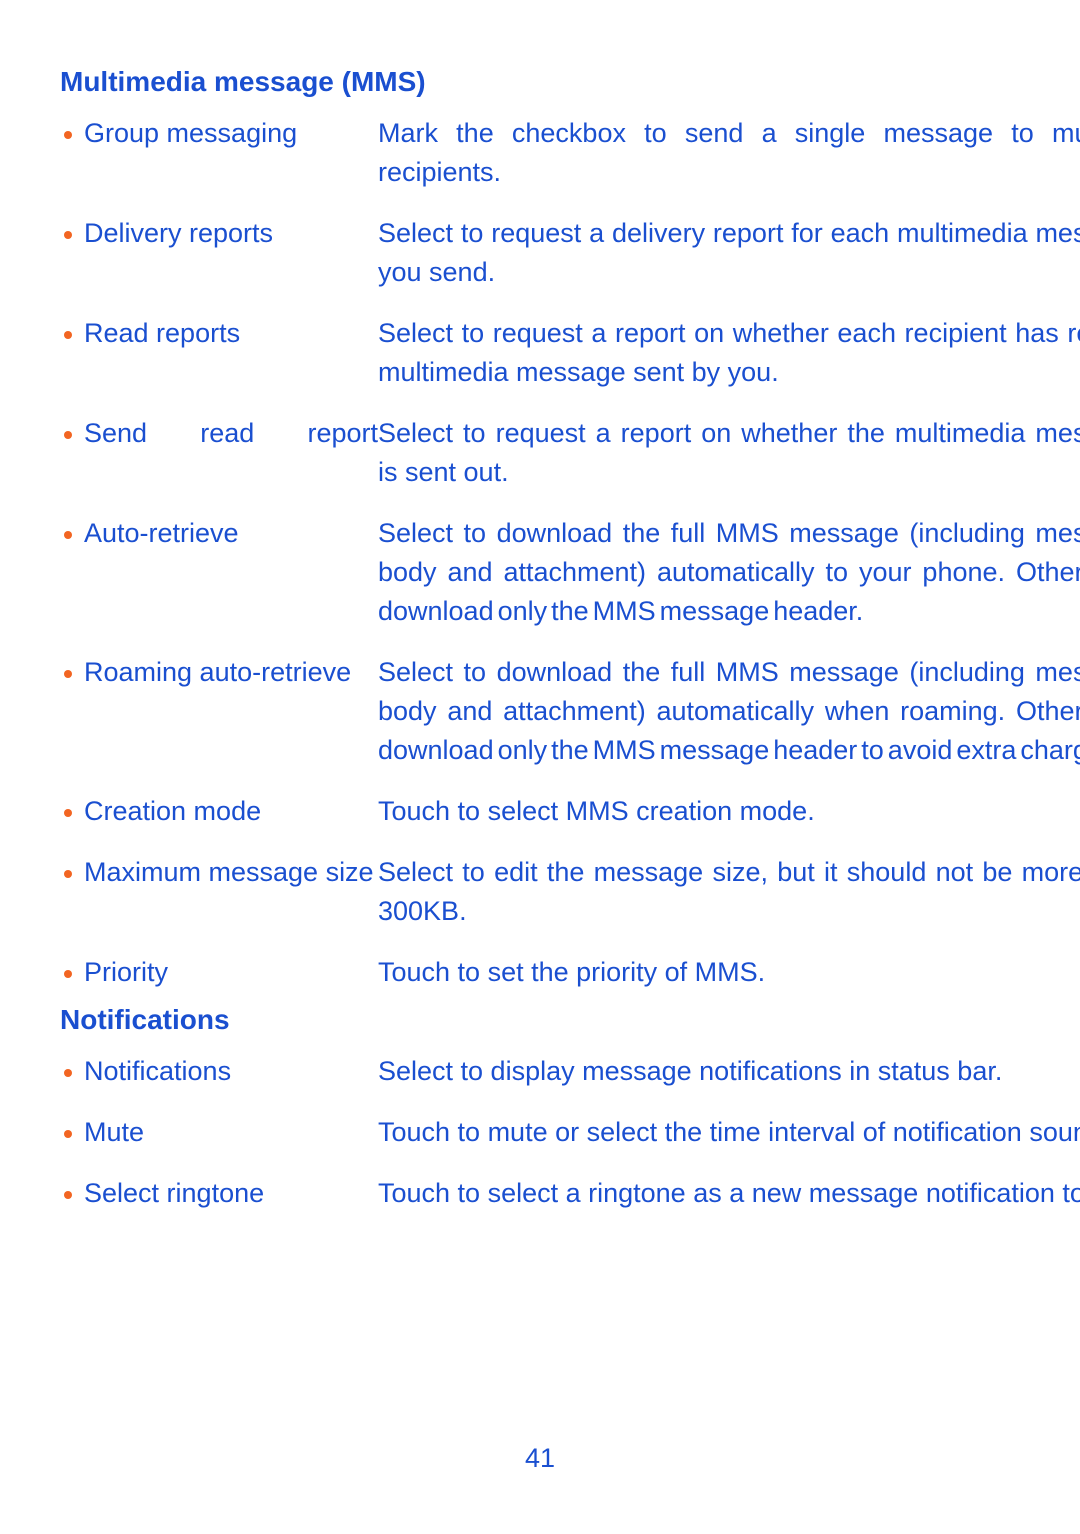 This screenshot has height=1534, width=1080. I want to click on setting-term: Creation mode, so click(219, 811).